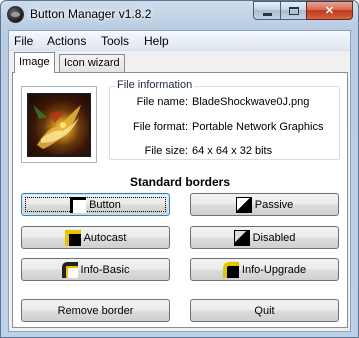 This screenshot has width=359, height=338. What do you see at coordinates (66, 41) in the screenshot?
I see `menu-actions: Actions` at bounding box center [66, 41].